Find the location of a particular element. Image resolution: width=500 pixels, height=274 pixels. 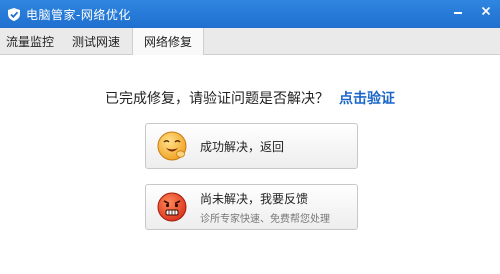

verify-link: 点击验证 is located at coordinates (367, 99).